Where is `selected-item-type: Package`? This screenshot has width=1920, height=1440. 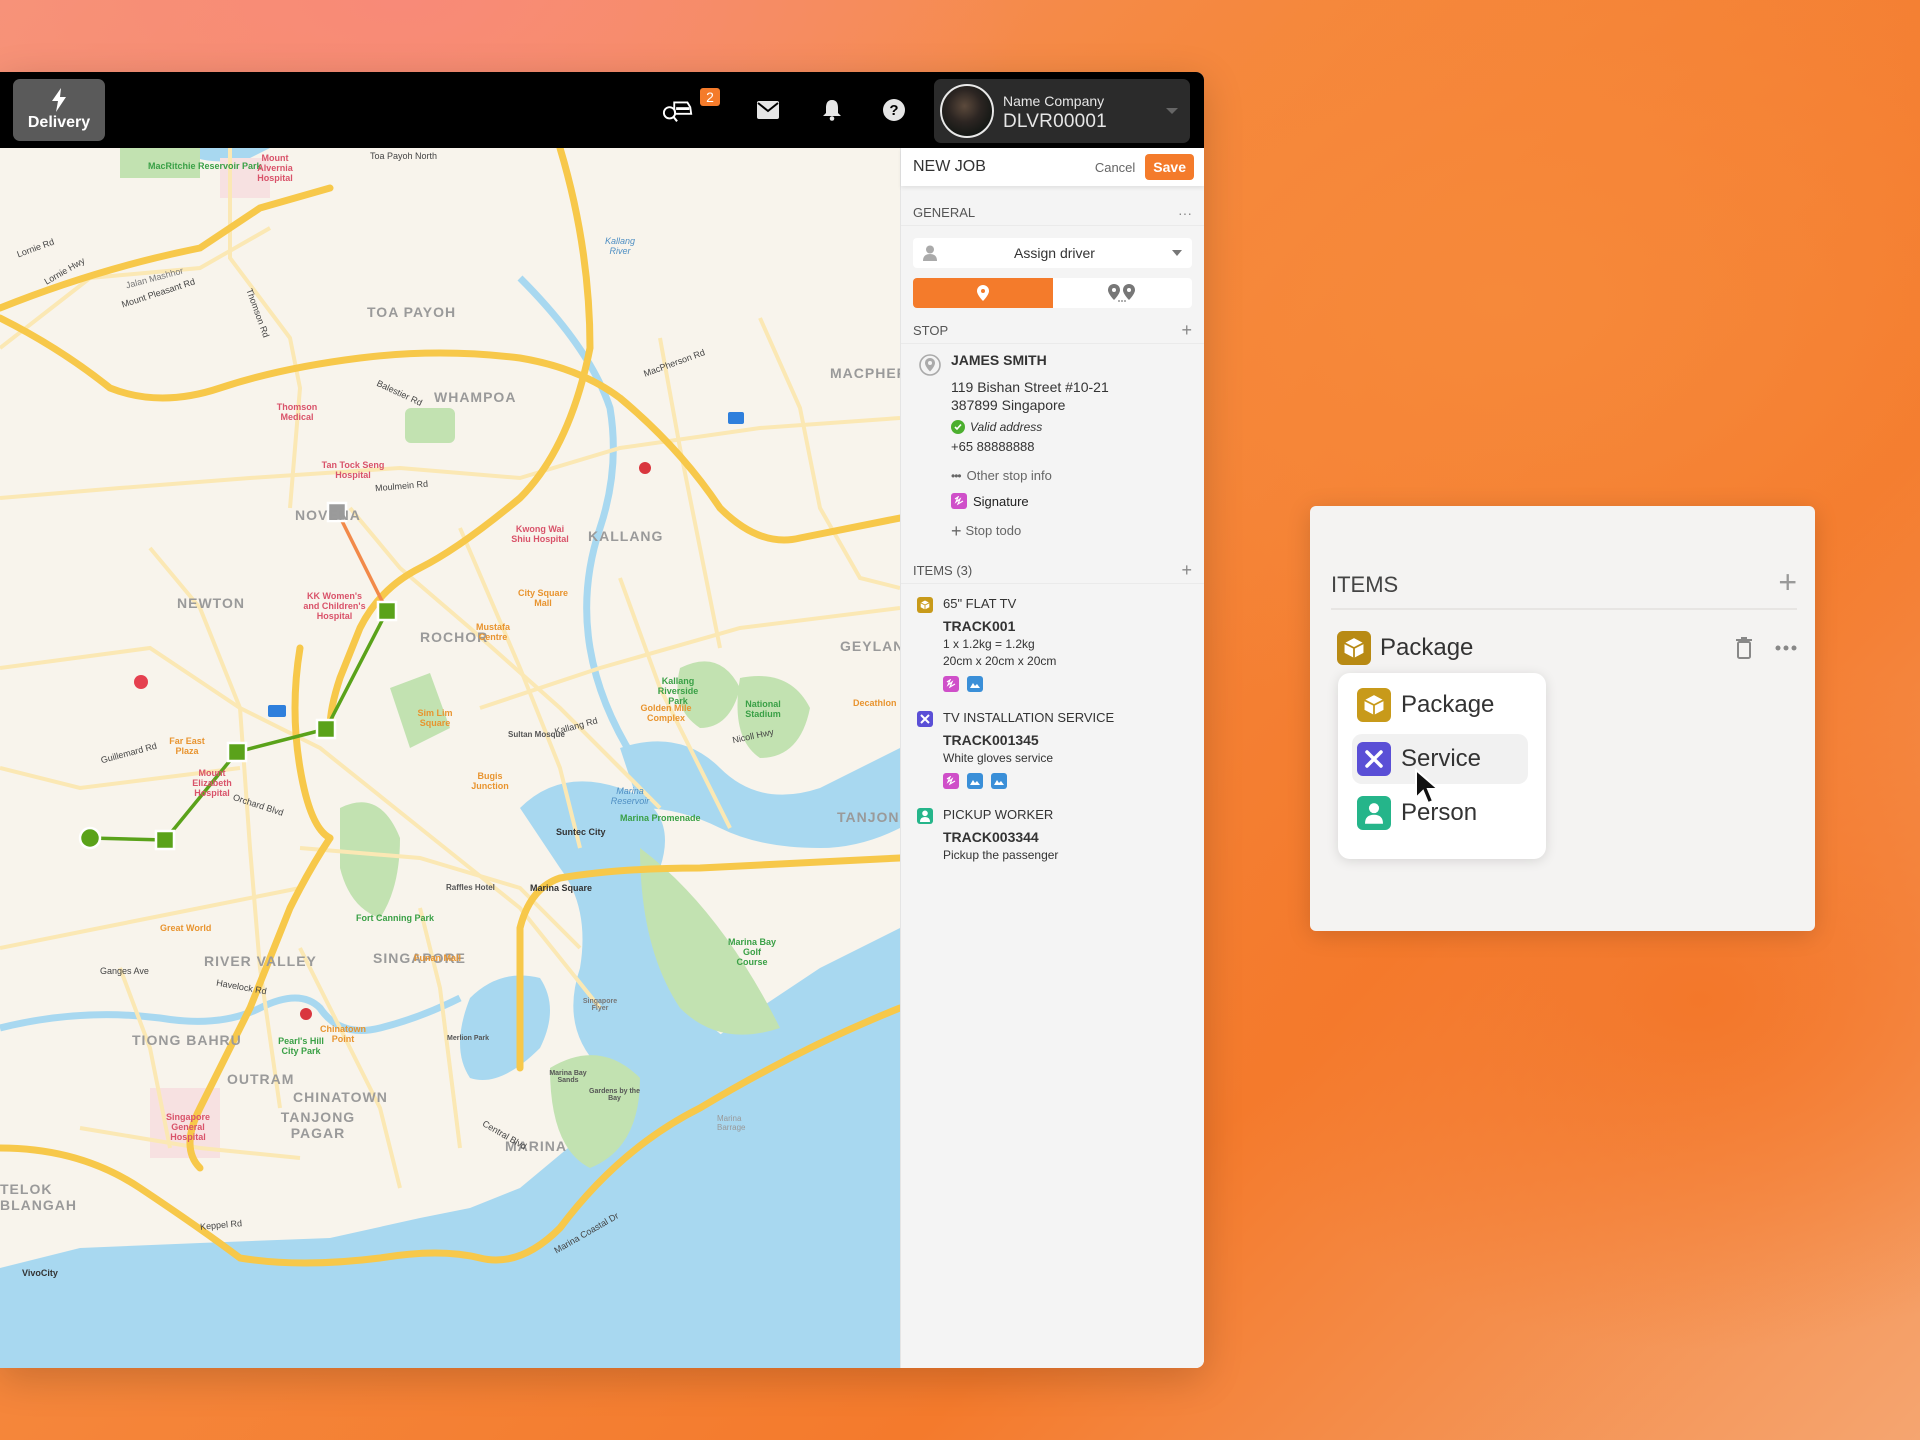
selected-item-type: Package is located at coordinates (1557, 648).